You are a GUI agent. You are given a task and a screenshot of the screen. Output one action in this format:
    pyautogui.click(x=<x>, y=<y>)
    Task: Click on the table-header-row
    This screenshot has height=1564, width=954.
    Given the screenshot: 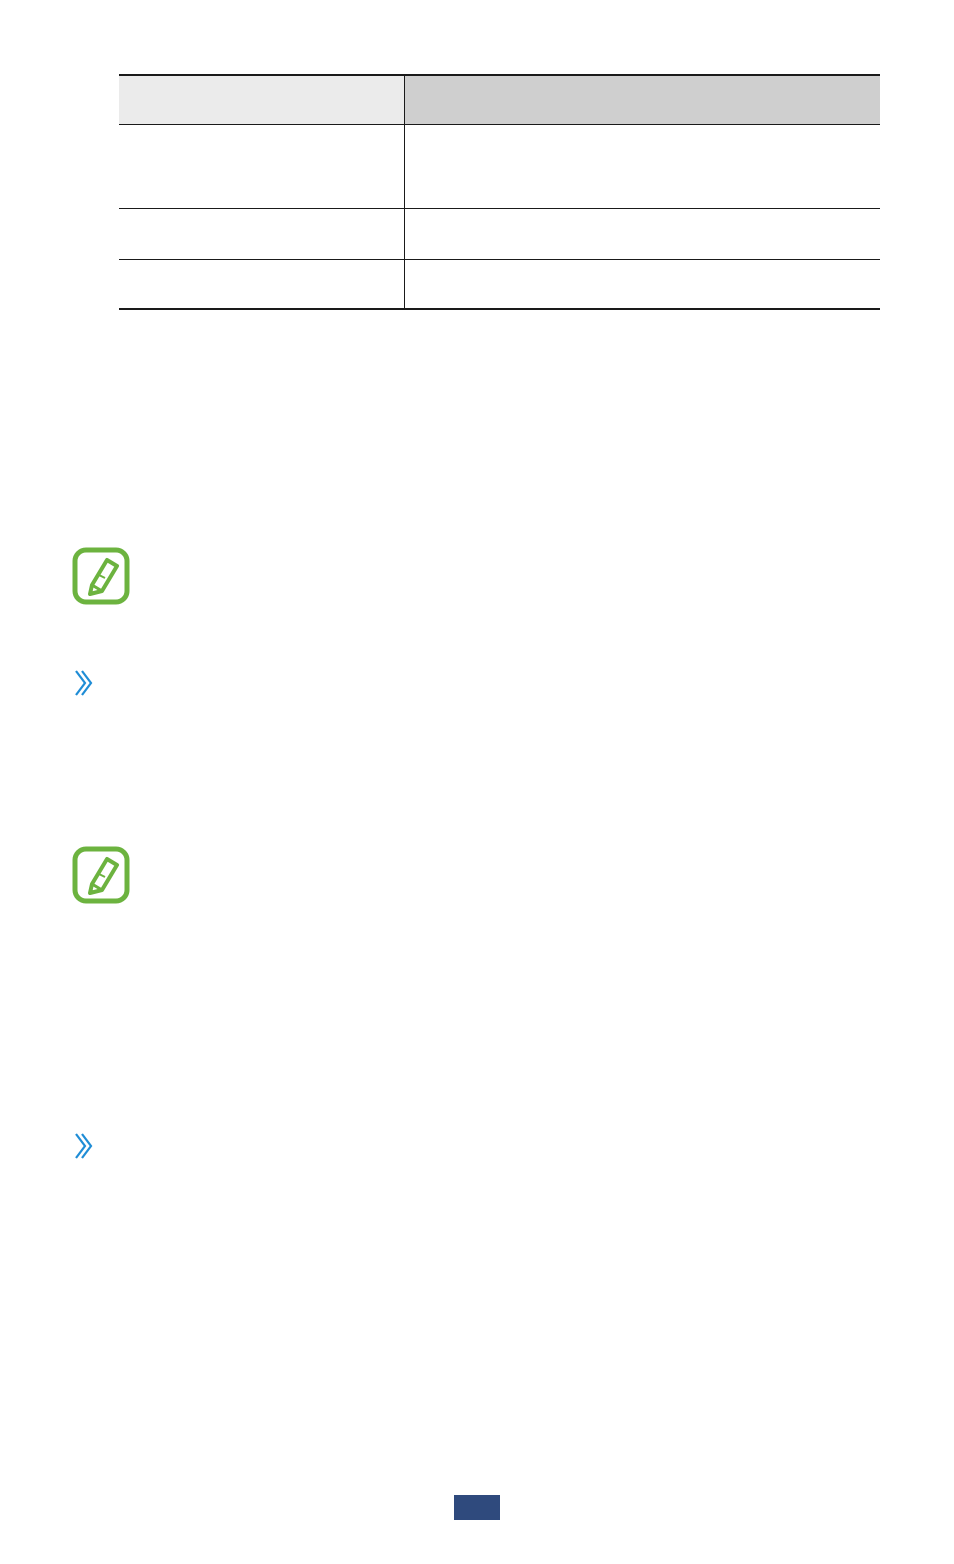 What is the action you would take?
    pyautogui.click(x=499, y=100)
    